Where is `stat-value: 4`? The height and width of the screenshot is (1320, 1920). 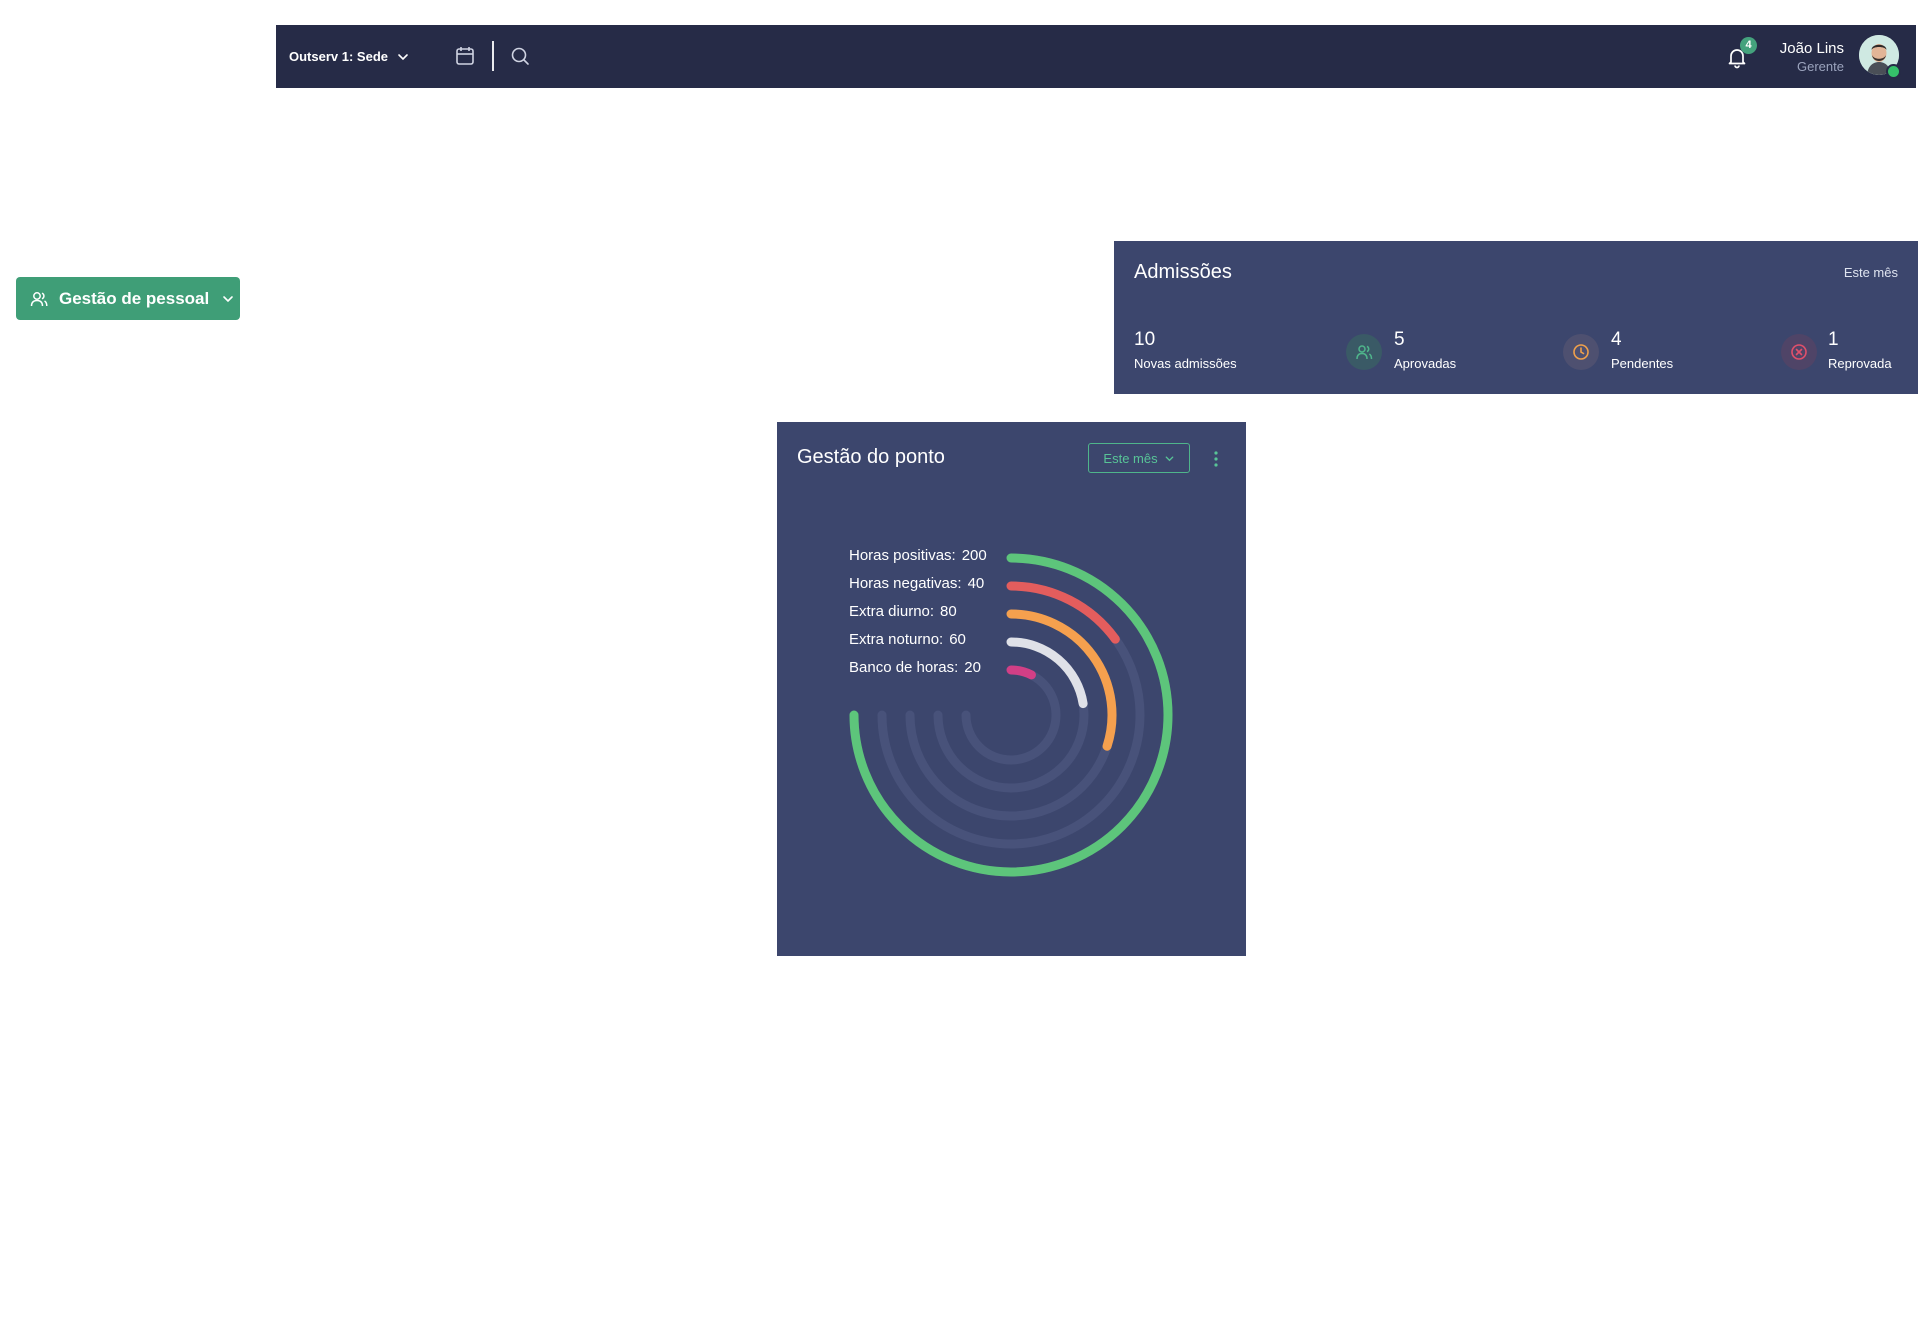 stat-value: 4 is located at coordinates (1616, 339).